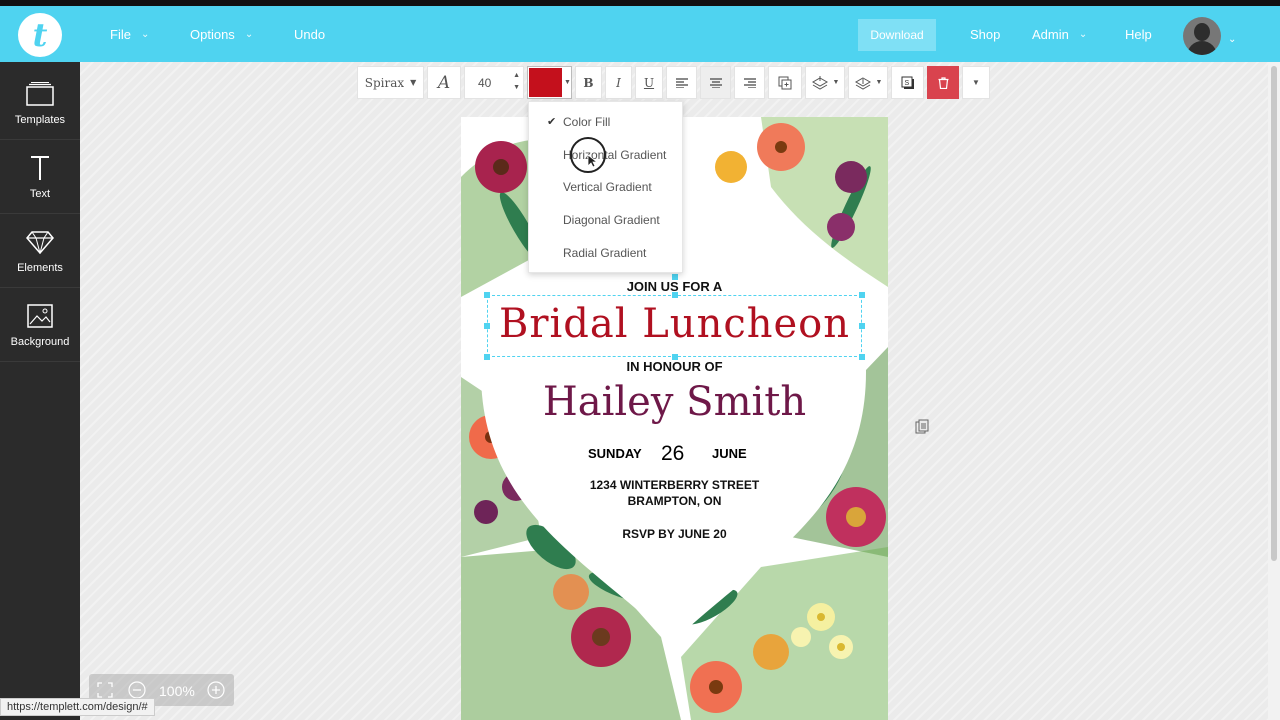  Describe the element at coordinates (105, 690) in the screenshot. I see `fit-screen-icon` at that location.